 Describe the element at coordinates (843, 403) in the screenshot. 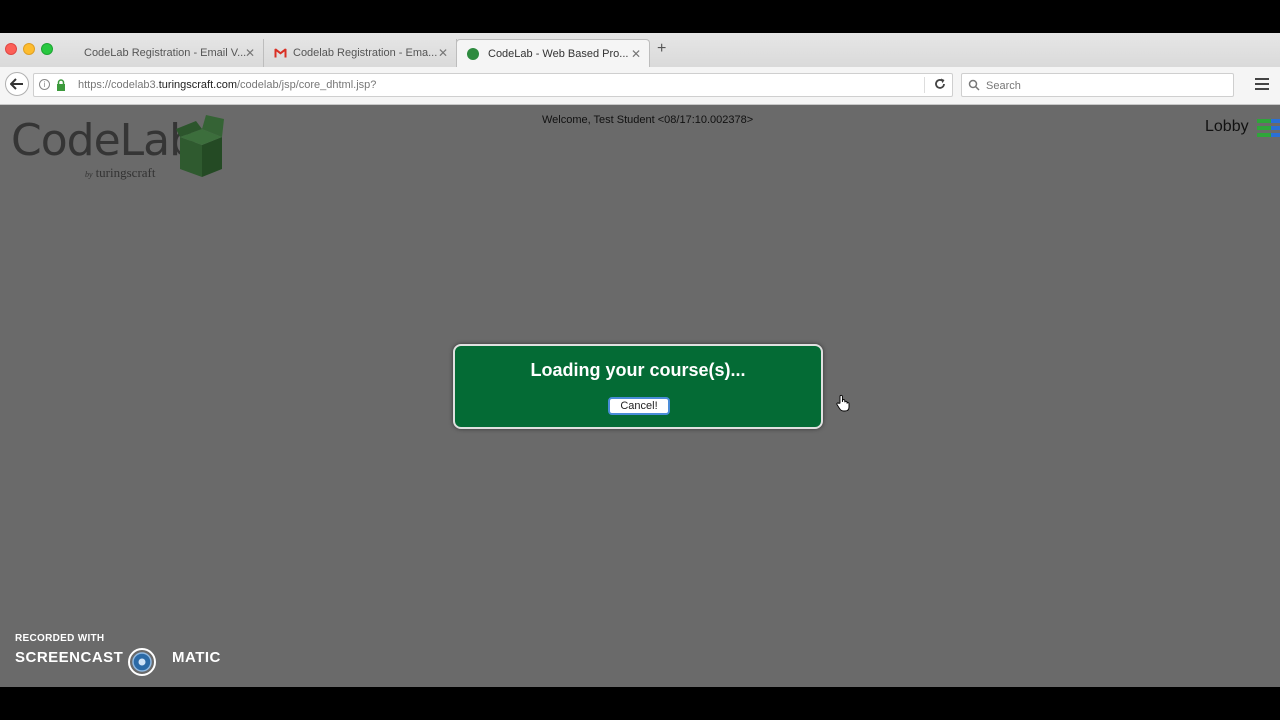

I see `hand-cursor-icon` at that location.